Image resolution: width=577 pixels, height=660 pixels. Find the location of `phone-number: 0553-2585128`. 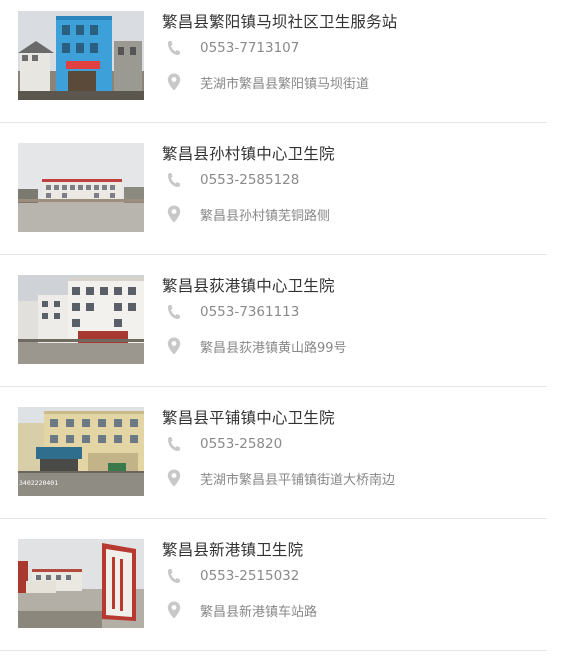

phone-number: 0553-2585128 is located at coordinates (249, 180).